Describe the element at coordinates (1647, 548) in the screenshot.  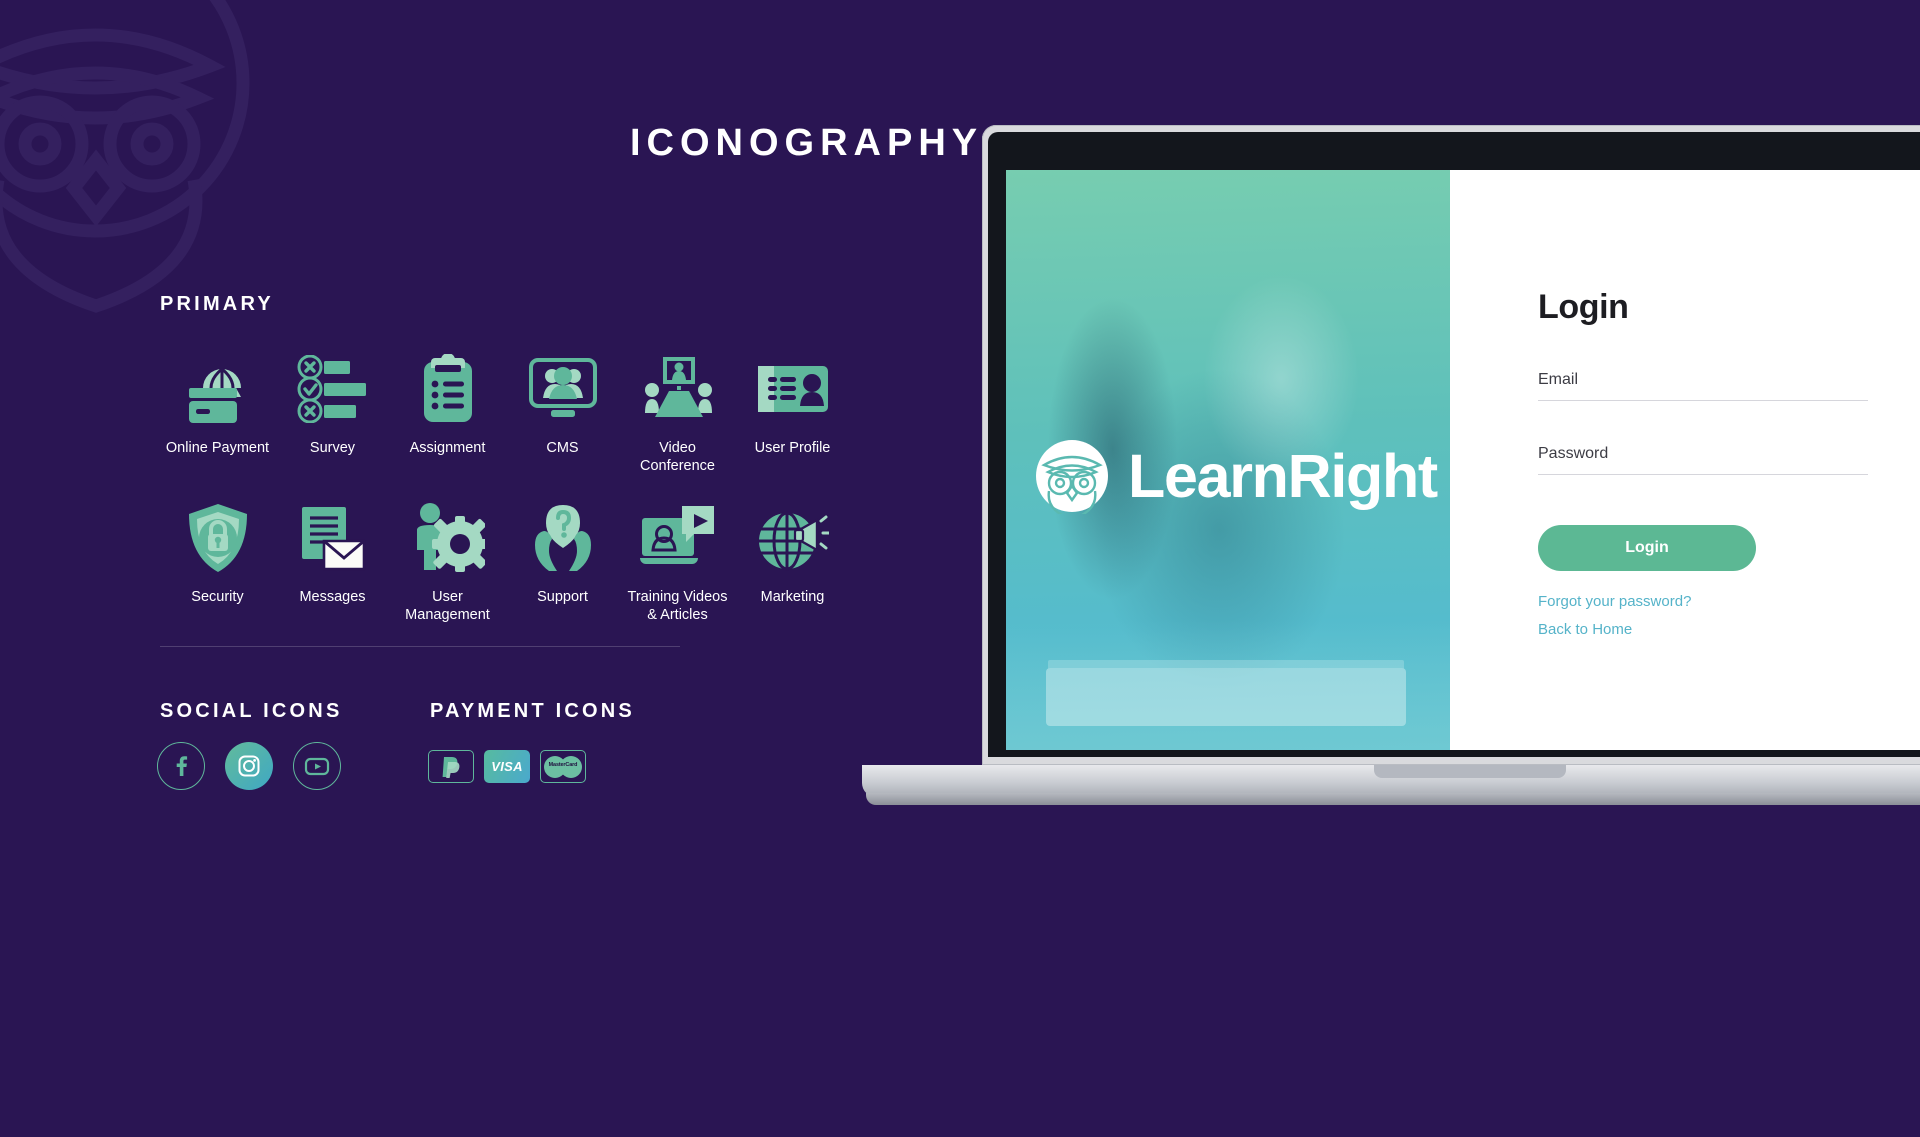
I see `login-button: Login` at that location.